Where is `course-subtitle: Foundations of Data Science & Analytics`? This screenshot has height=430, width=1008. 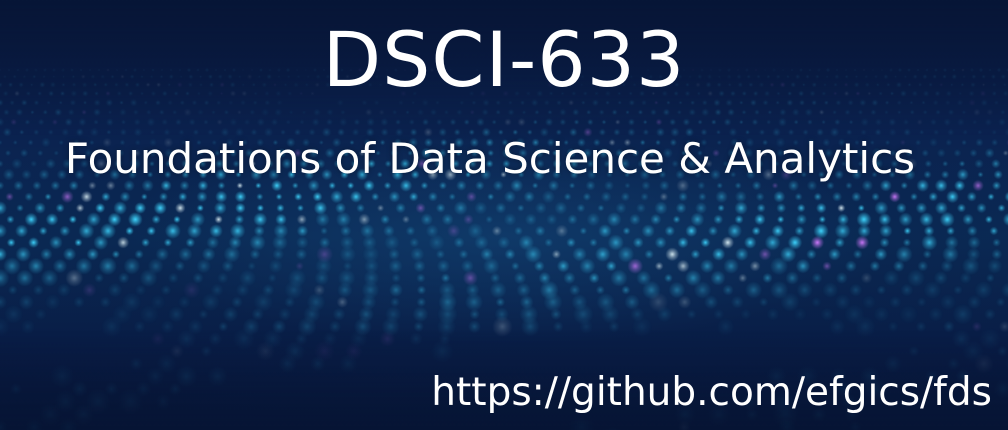 course-subtitle: Foundations of Data Science & Analytics is located at coordinates (490, 158).